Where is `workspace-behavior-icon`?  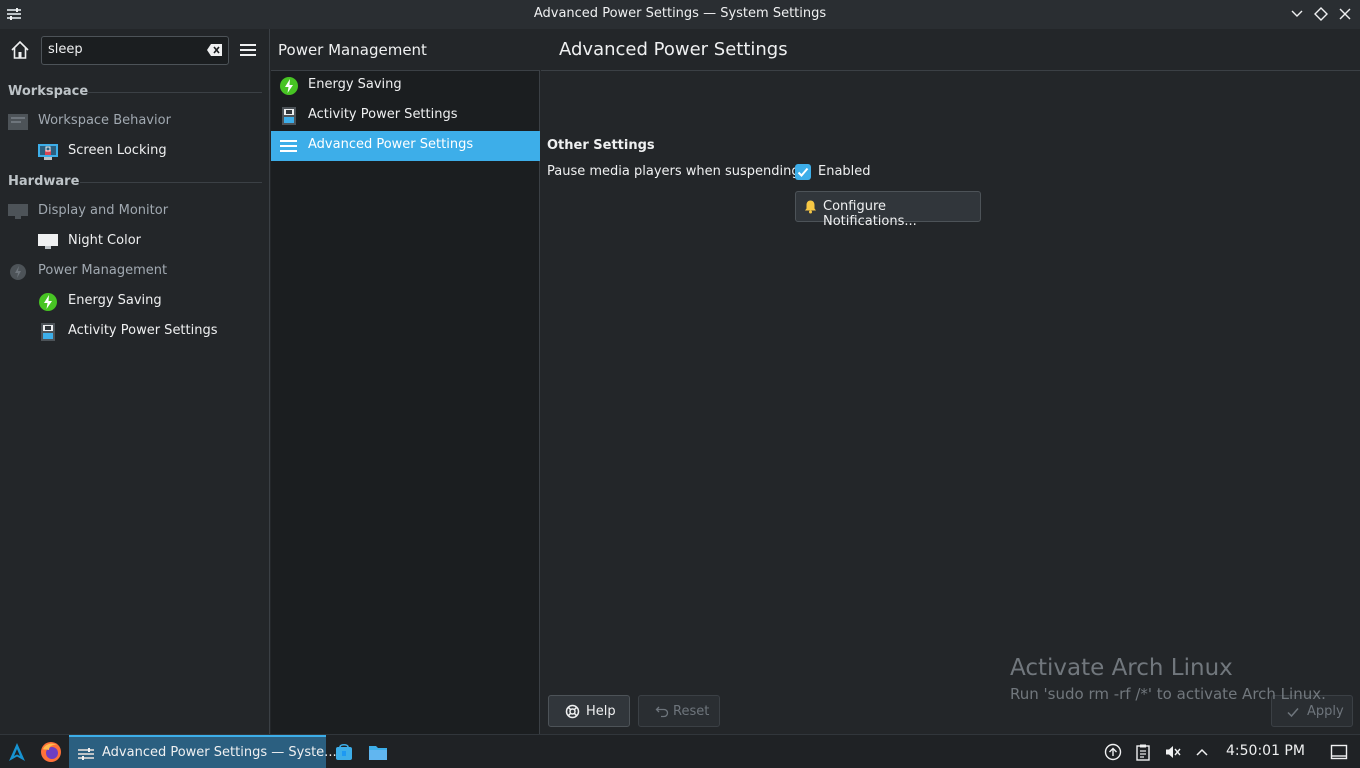 workspace-behavior-icon is located at coordinates (18, 122).